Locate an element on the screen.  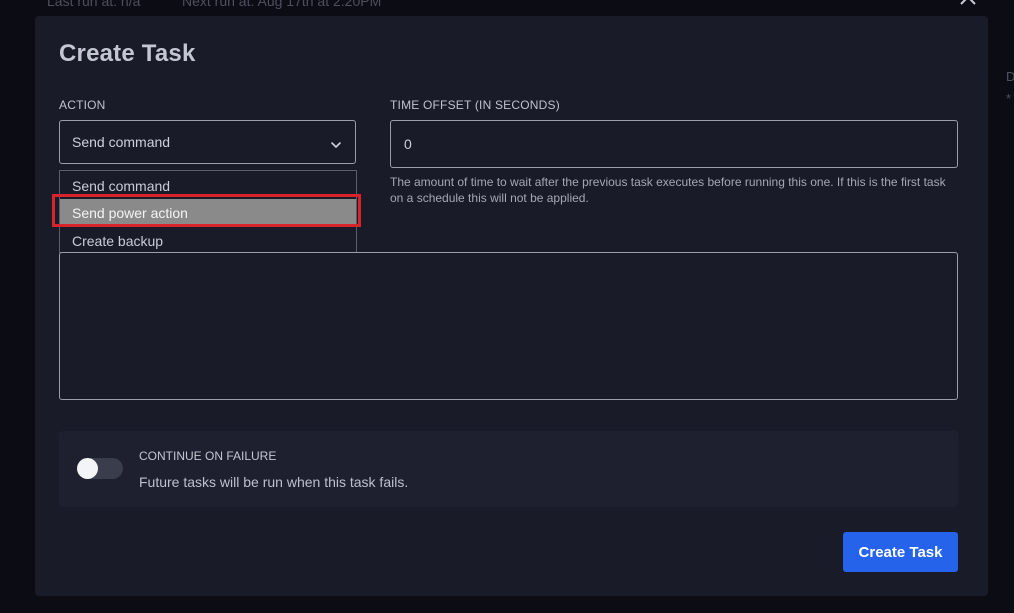
next-run-text: Next run at: Aug 17th at 2:20PM is located at coordinates (282, 4).